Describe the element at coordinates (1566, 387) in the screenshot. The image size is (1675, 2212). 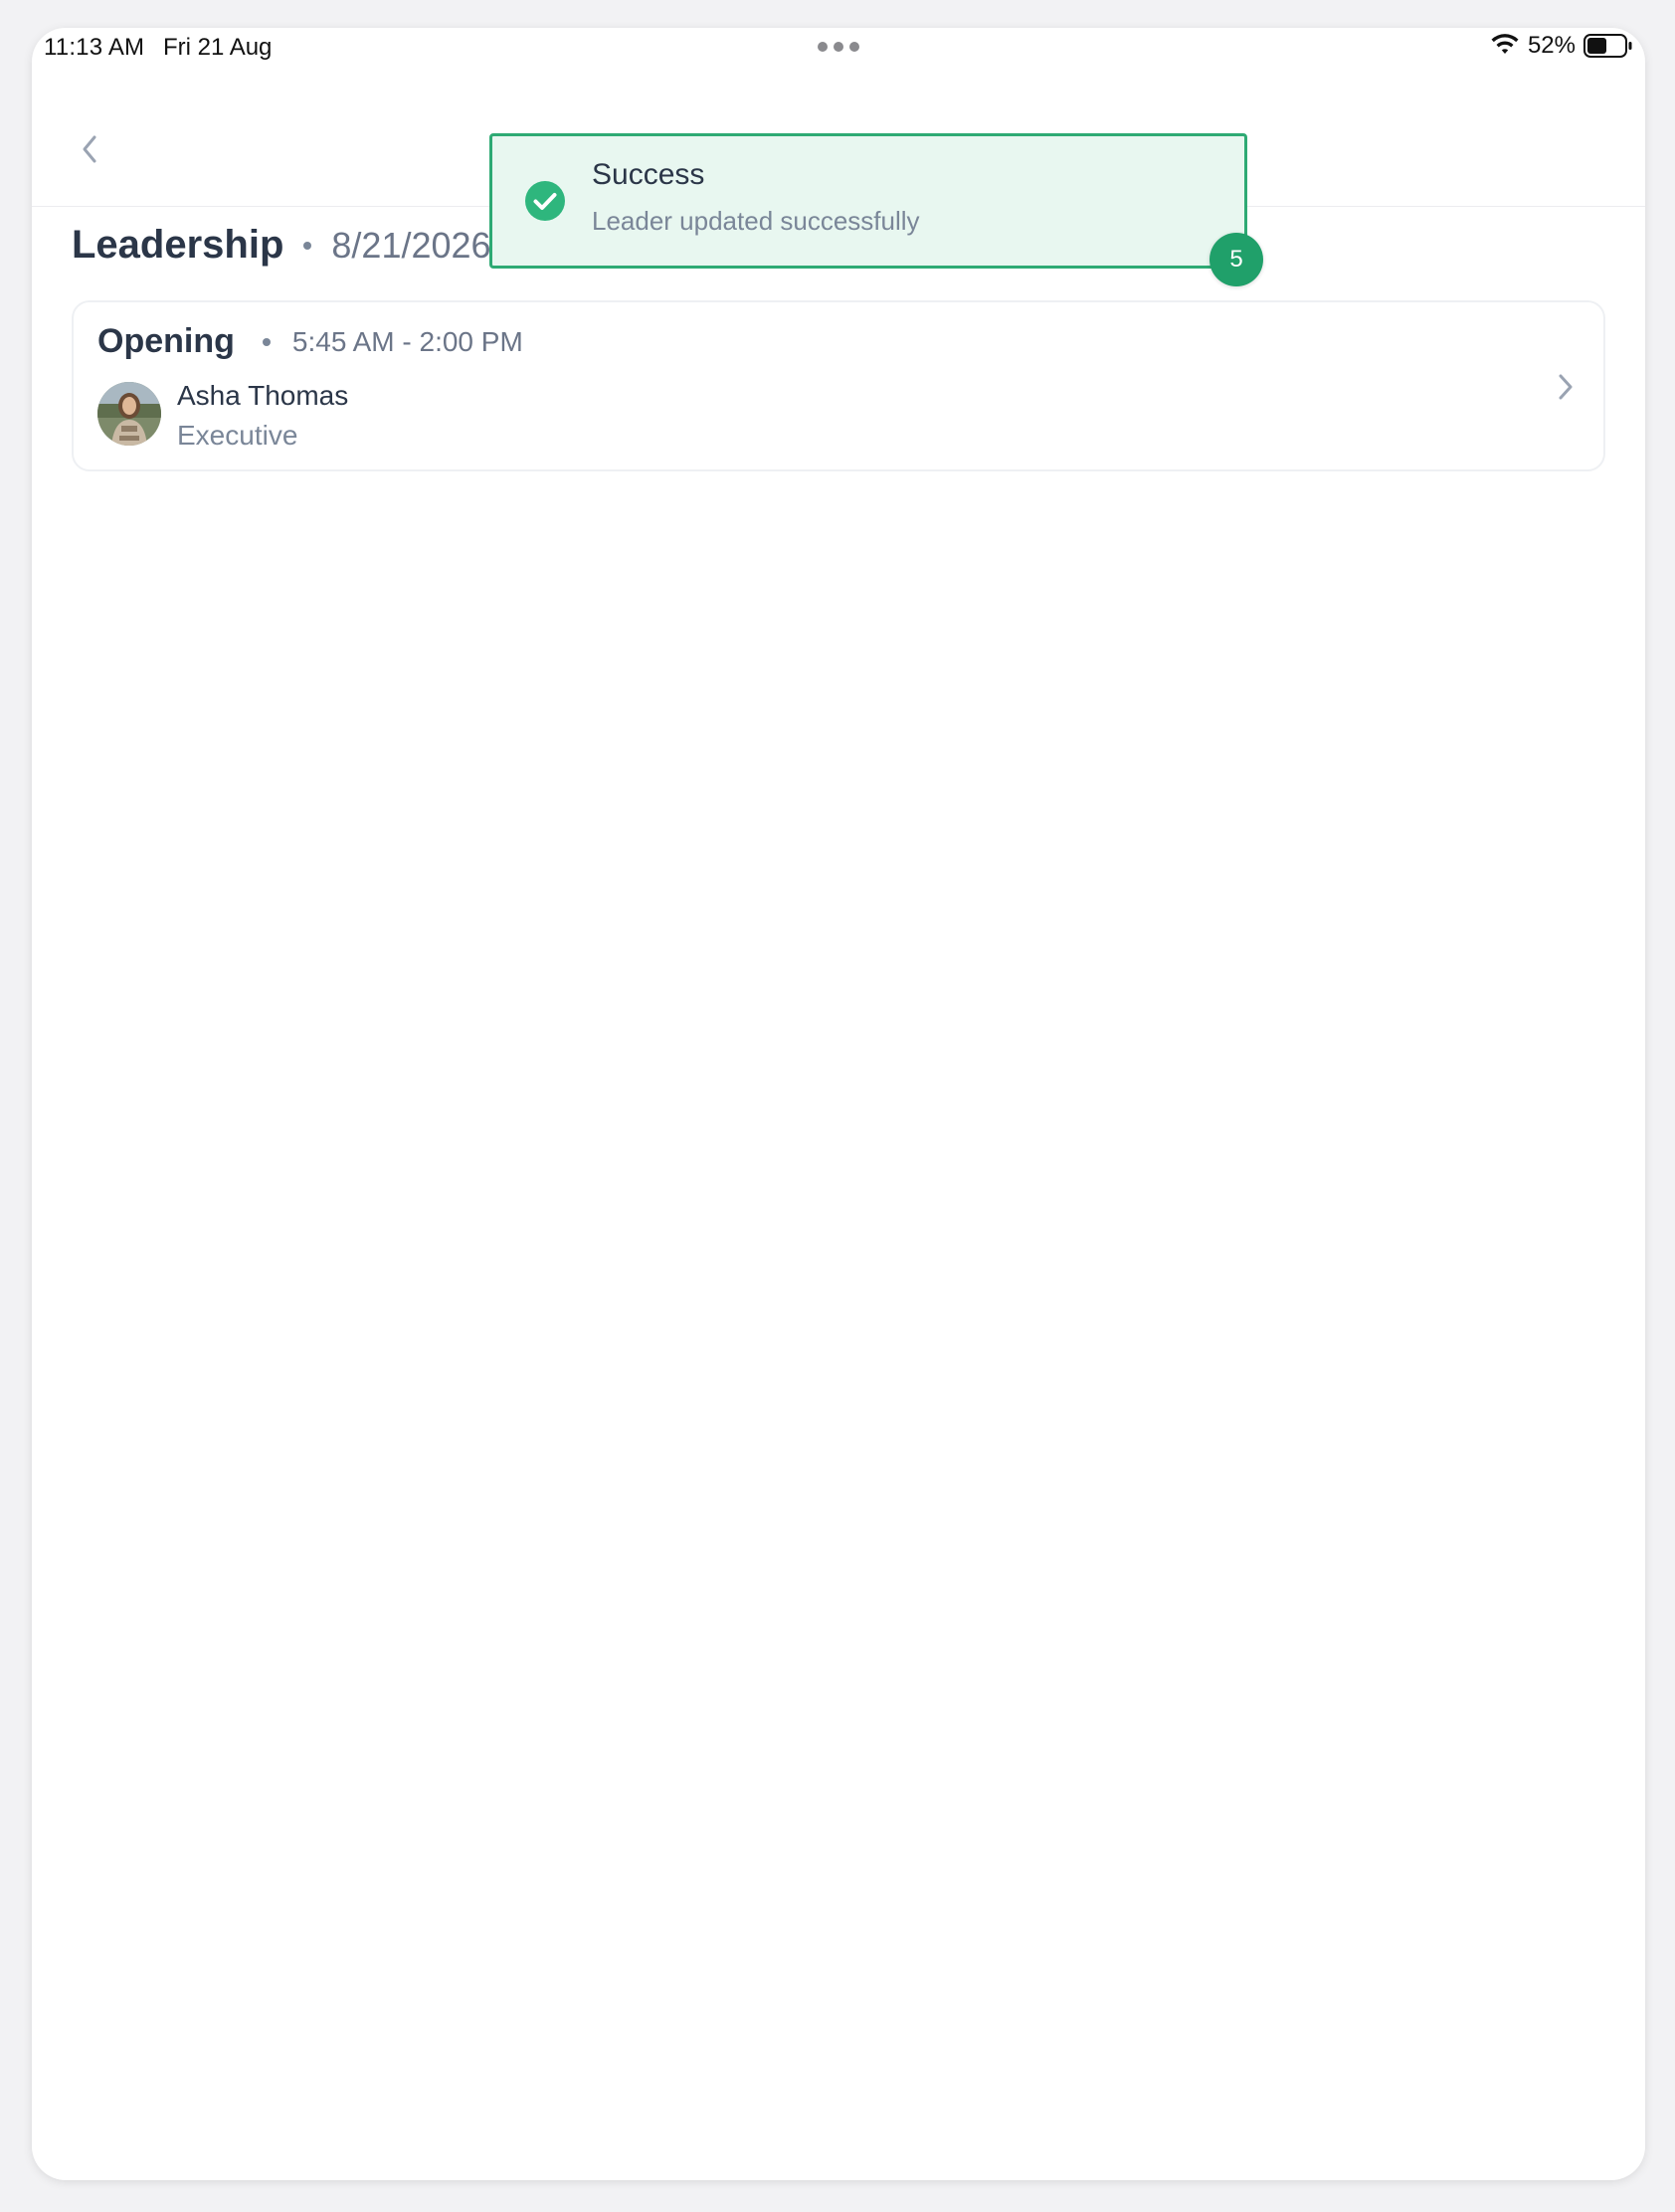
I see `chevron-right-icon` at that location.